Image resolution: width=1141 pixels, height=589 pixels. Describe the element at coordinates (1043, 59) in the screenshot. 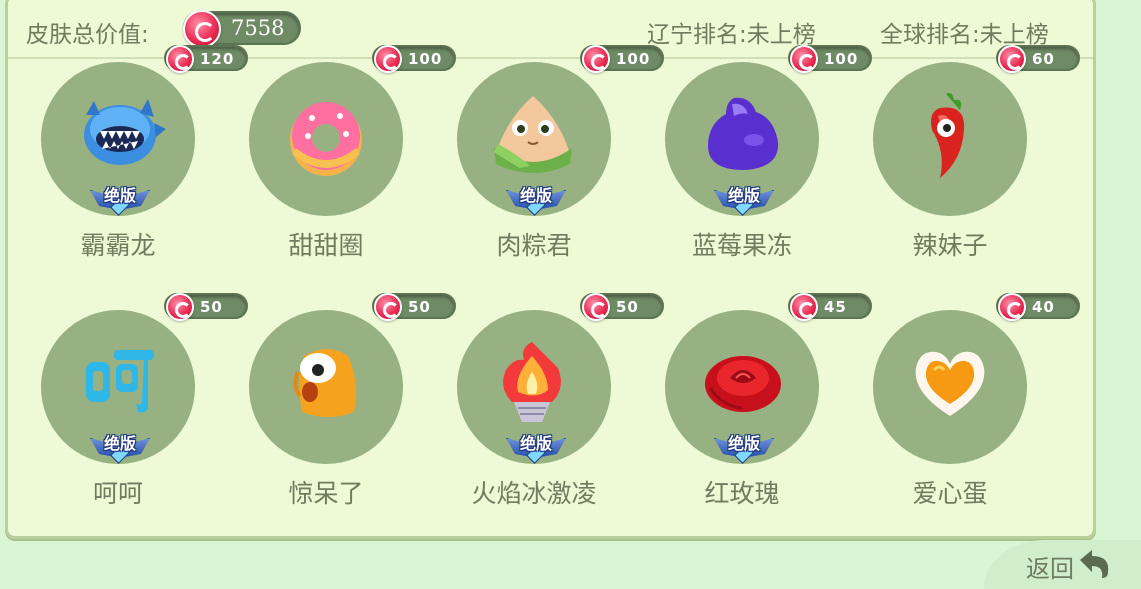

I see `skin-price: 60` at that location.